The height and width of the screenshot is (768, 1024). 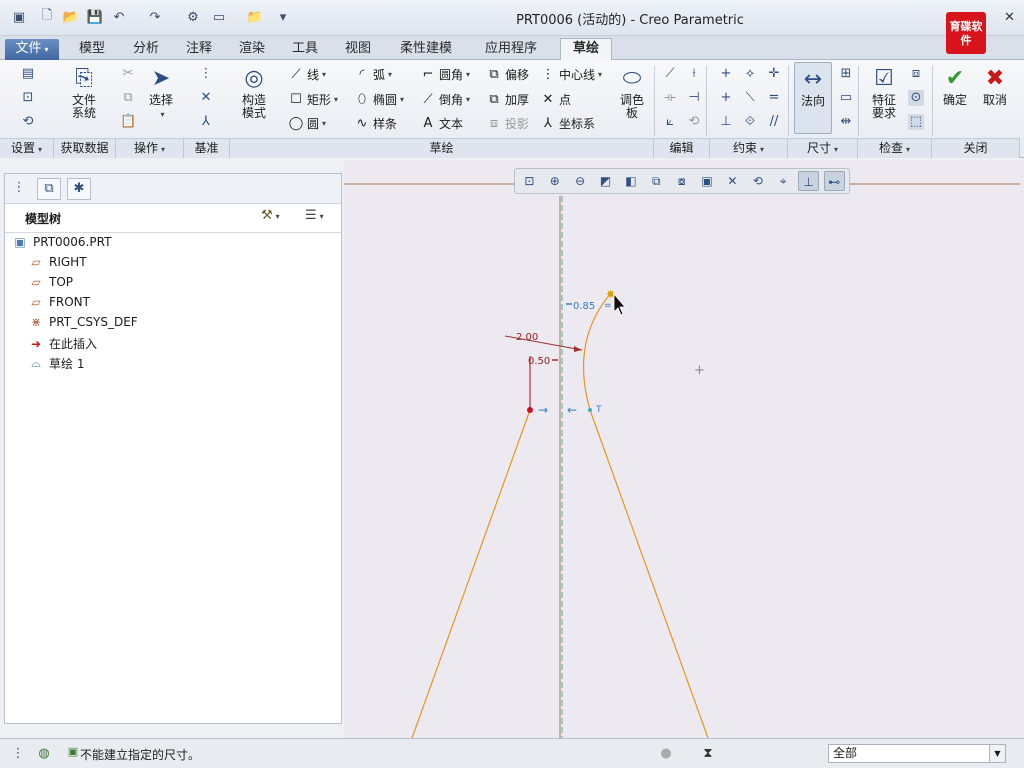 What do you see at coordinates (71, 17) in the screenshot?
I see `open-icon: 📂` at bounding box center [71, 17].